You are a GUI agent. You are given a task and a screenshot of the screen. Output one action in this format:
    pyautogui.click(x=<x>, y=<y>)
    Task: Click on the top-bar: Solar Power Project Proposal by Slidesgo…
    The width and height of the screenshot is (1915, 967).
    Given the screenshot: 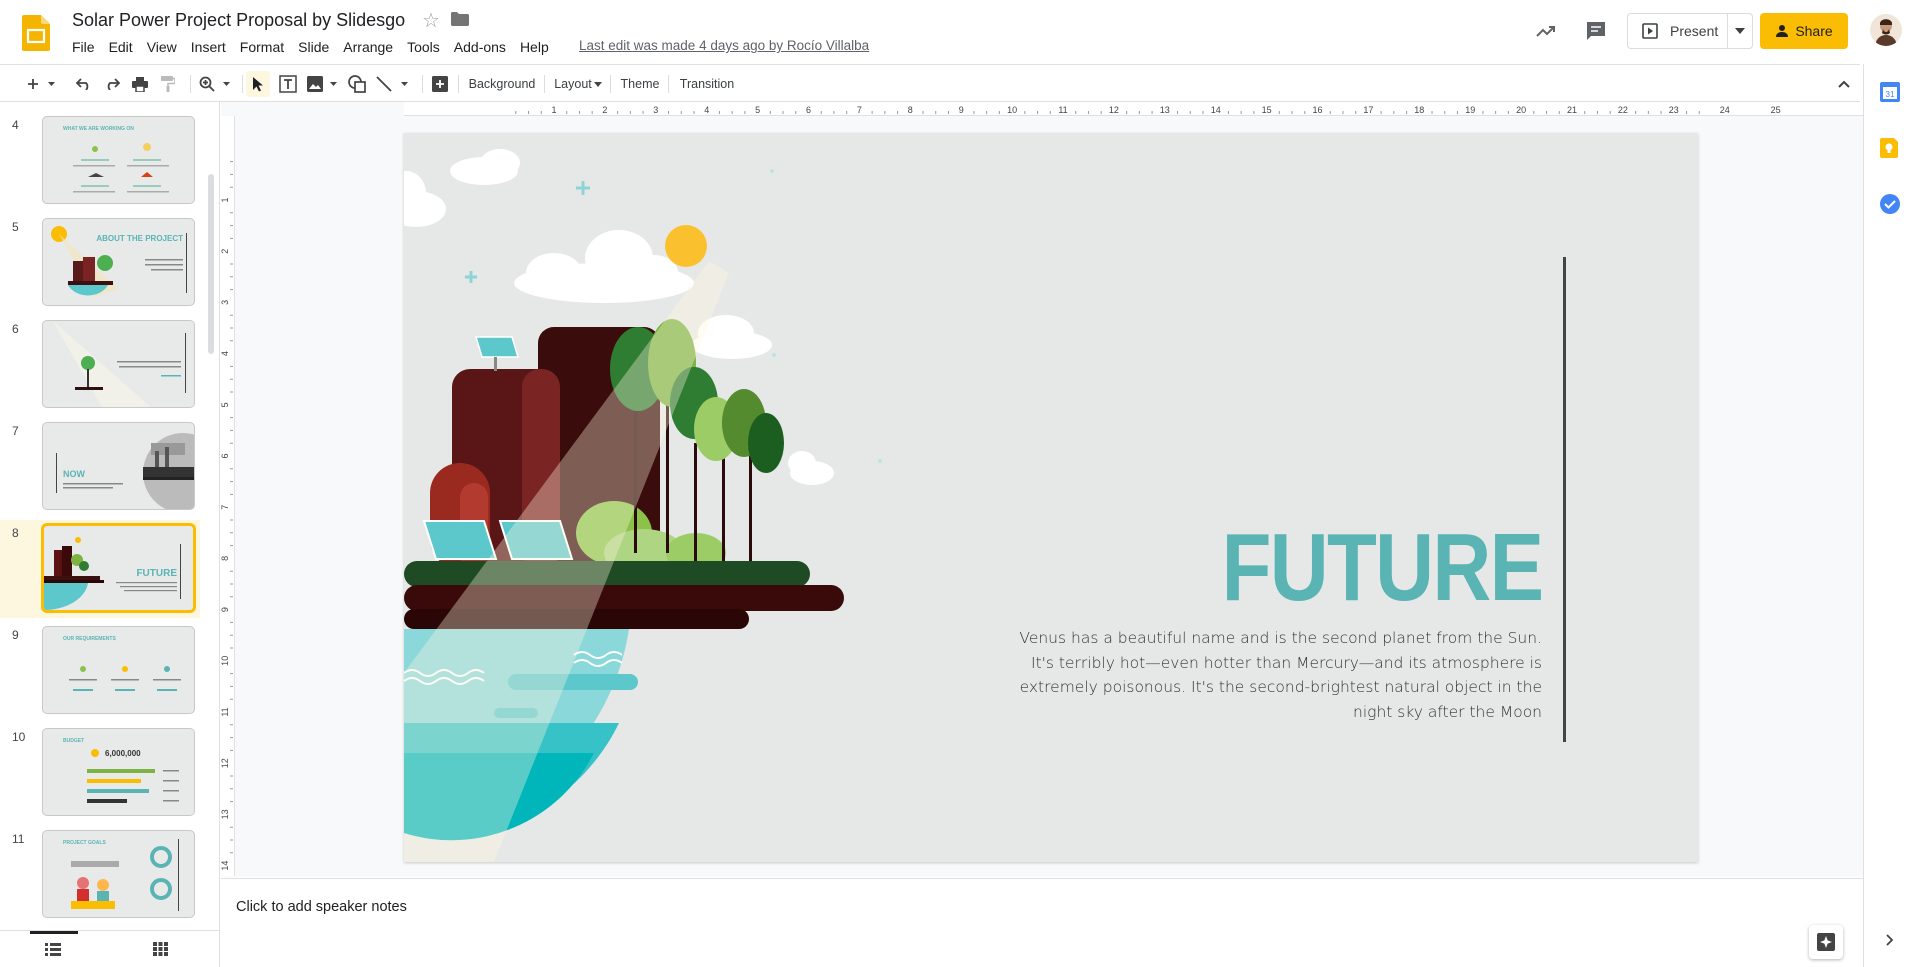 What is the action you would take?
    pyautogui.click(x=957, y=32)
    